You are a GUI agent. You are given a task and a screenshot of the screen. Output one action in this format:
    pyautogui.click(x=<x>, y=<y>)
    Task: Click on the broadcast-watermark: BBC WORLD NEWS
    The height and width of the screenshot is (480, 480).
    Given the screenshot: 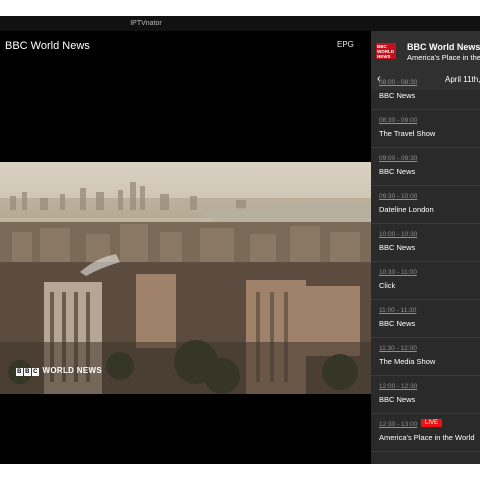 What is the action you would take?
    pyautogui.click(x=59, y=371)
    